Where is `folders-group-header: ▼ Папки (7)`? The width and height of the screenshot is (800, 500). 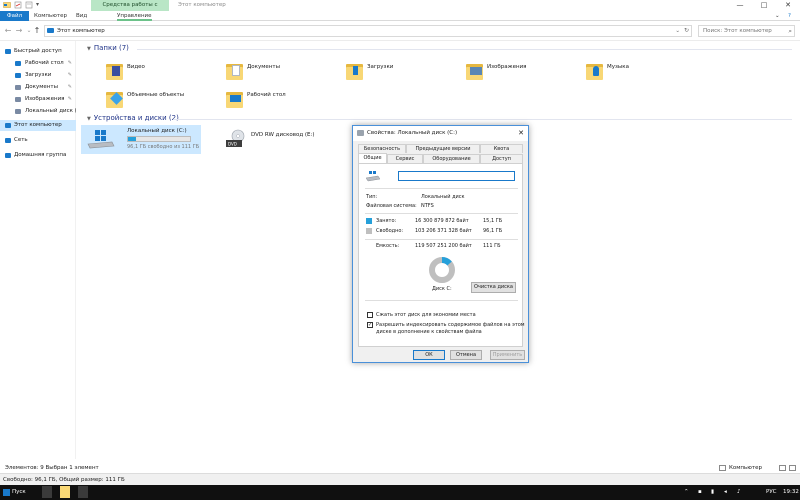
folders-group-header: ▼ Папки (7) is located at coordinates (108, 48).